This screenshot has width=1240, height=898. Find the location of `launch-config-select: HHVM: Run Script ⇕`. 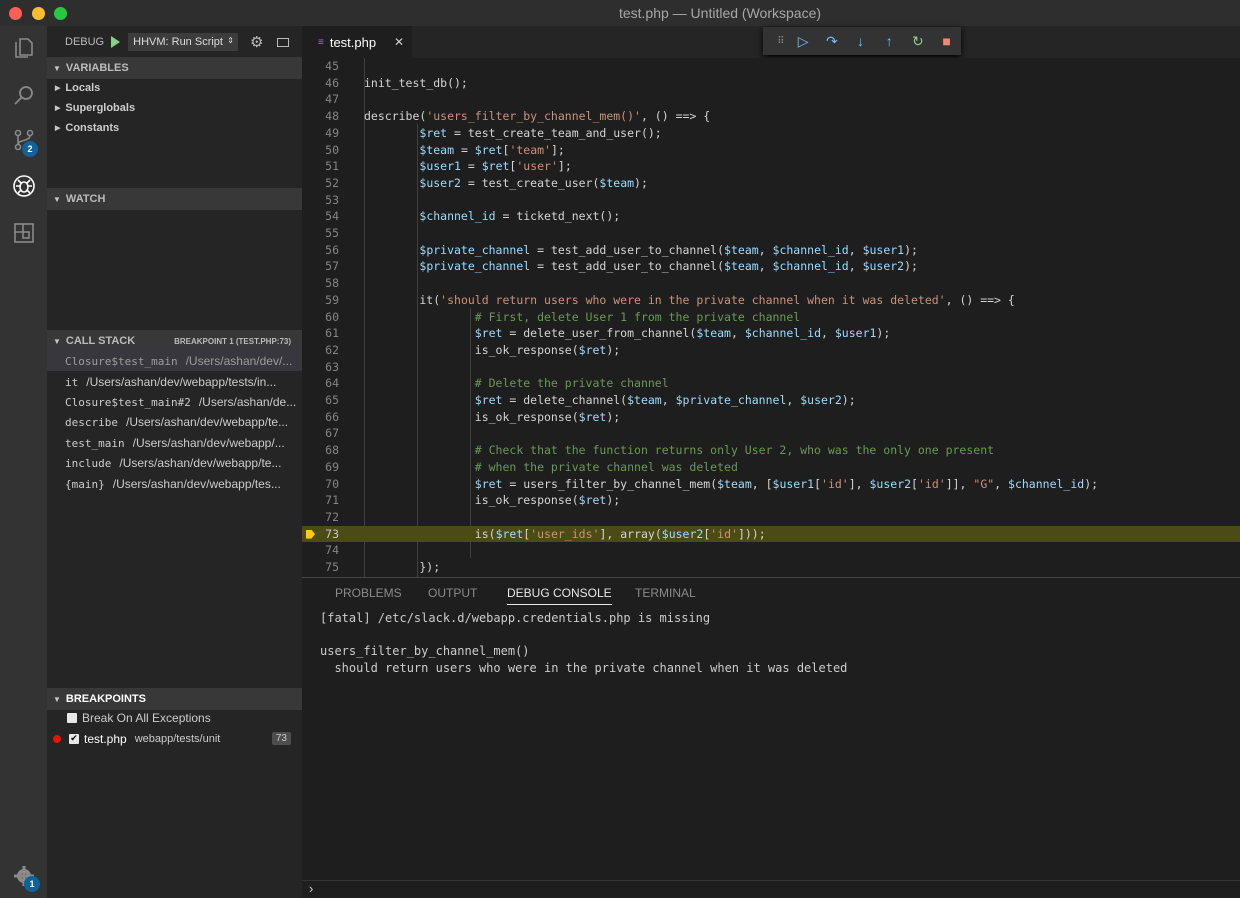

launch-config-select: HHVM: Run Script ⇕ is located at coordinates (183, 42).